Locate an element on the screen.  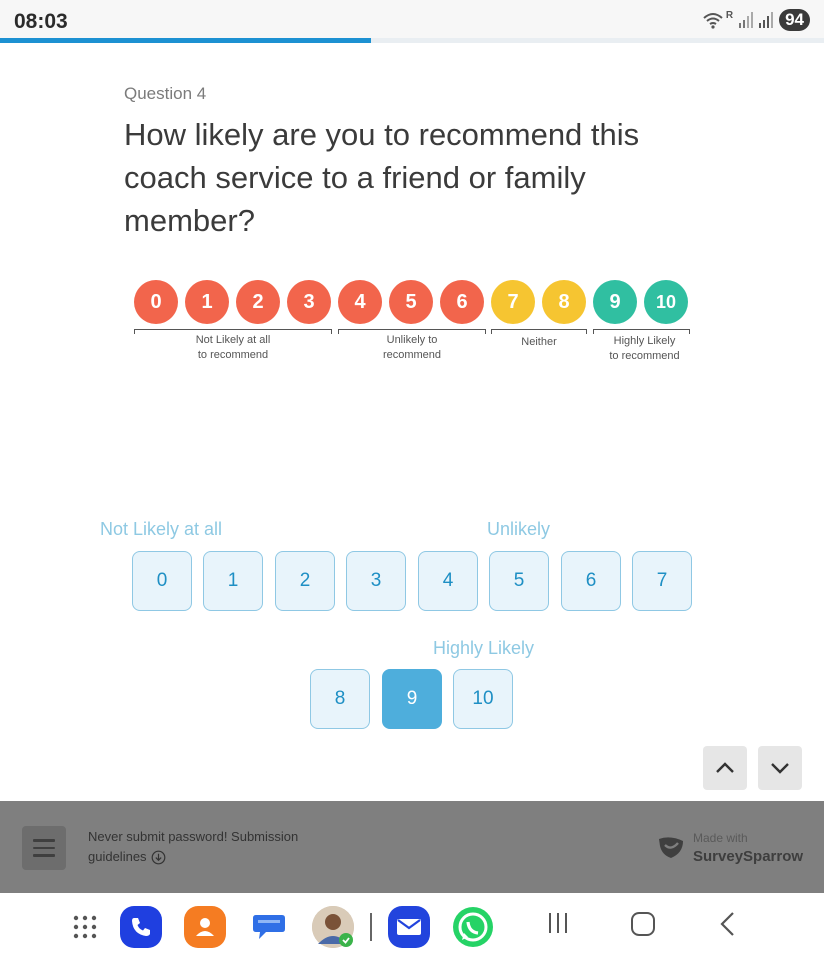
android-navigation-bar is located at coordinates (412, 926).